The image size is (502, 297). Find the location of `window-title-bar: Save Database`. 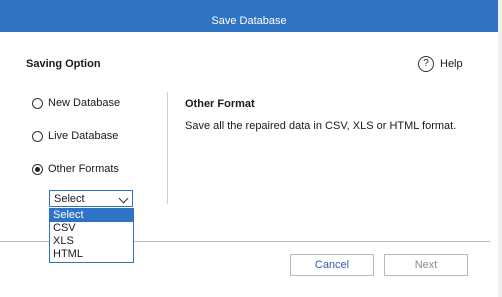

window-title-bar: Save Database is located at coordinates (249, 16).